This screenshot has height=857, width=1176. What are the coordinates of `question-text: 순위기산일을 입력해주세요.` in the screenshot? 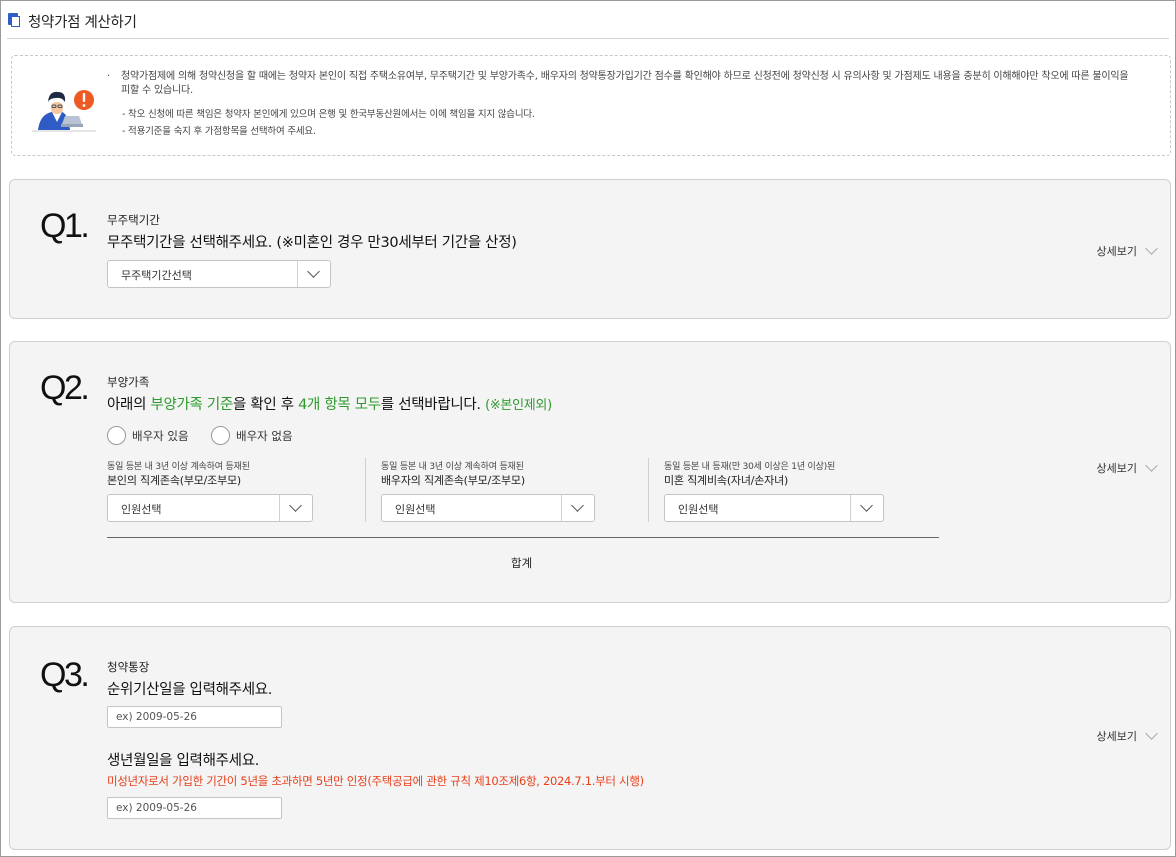 It's located at (190, 690).